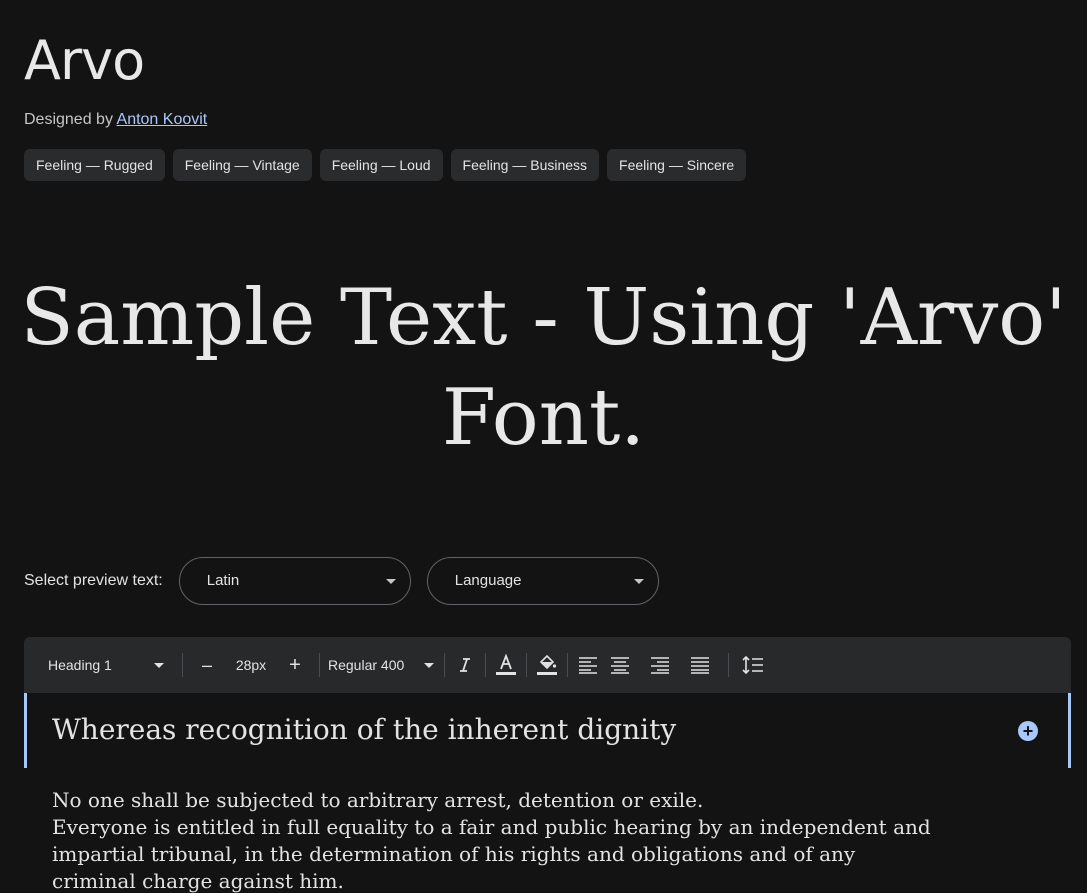 The width and height of the screenshot is (1087, 893). Describe the element at coordinates (660, 665) in the screenshot. I see `align-right-icon` at that location.